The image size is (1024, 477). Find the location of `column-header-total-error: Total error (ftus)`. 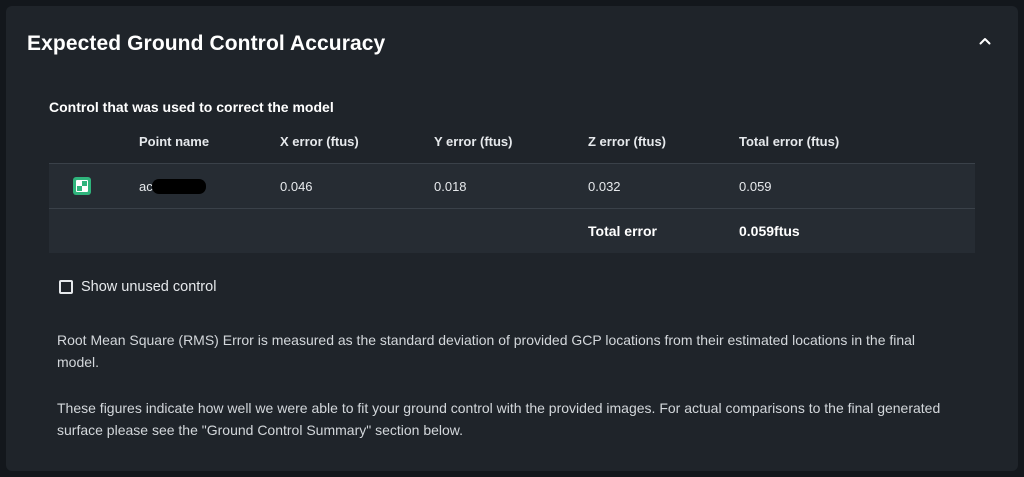

column-header-total-error: Total error (ftus) is located at coordinates (789, 141).